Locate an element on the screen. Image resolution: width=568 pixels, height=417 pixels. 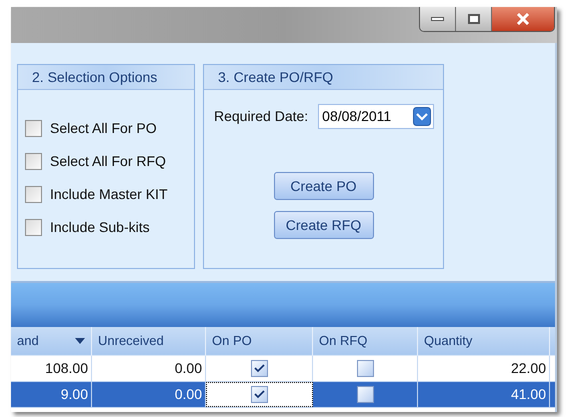
column-header: On PO is located at coordinates (259, 341).